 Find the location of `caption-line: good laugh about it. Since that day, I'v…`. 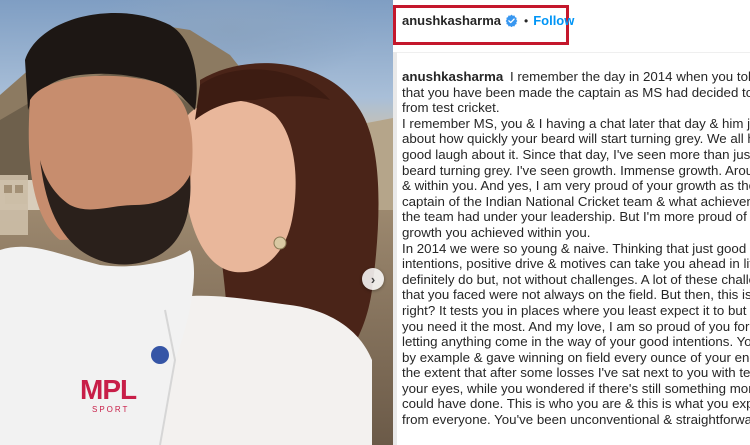

caption-line: good laugh about it. Since that day, I'v… is located at coordinates (576, 154).